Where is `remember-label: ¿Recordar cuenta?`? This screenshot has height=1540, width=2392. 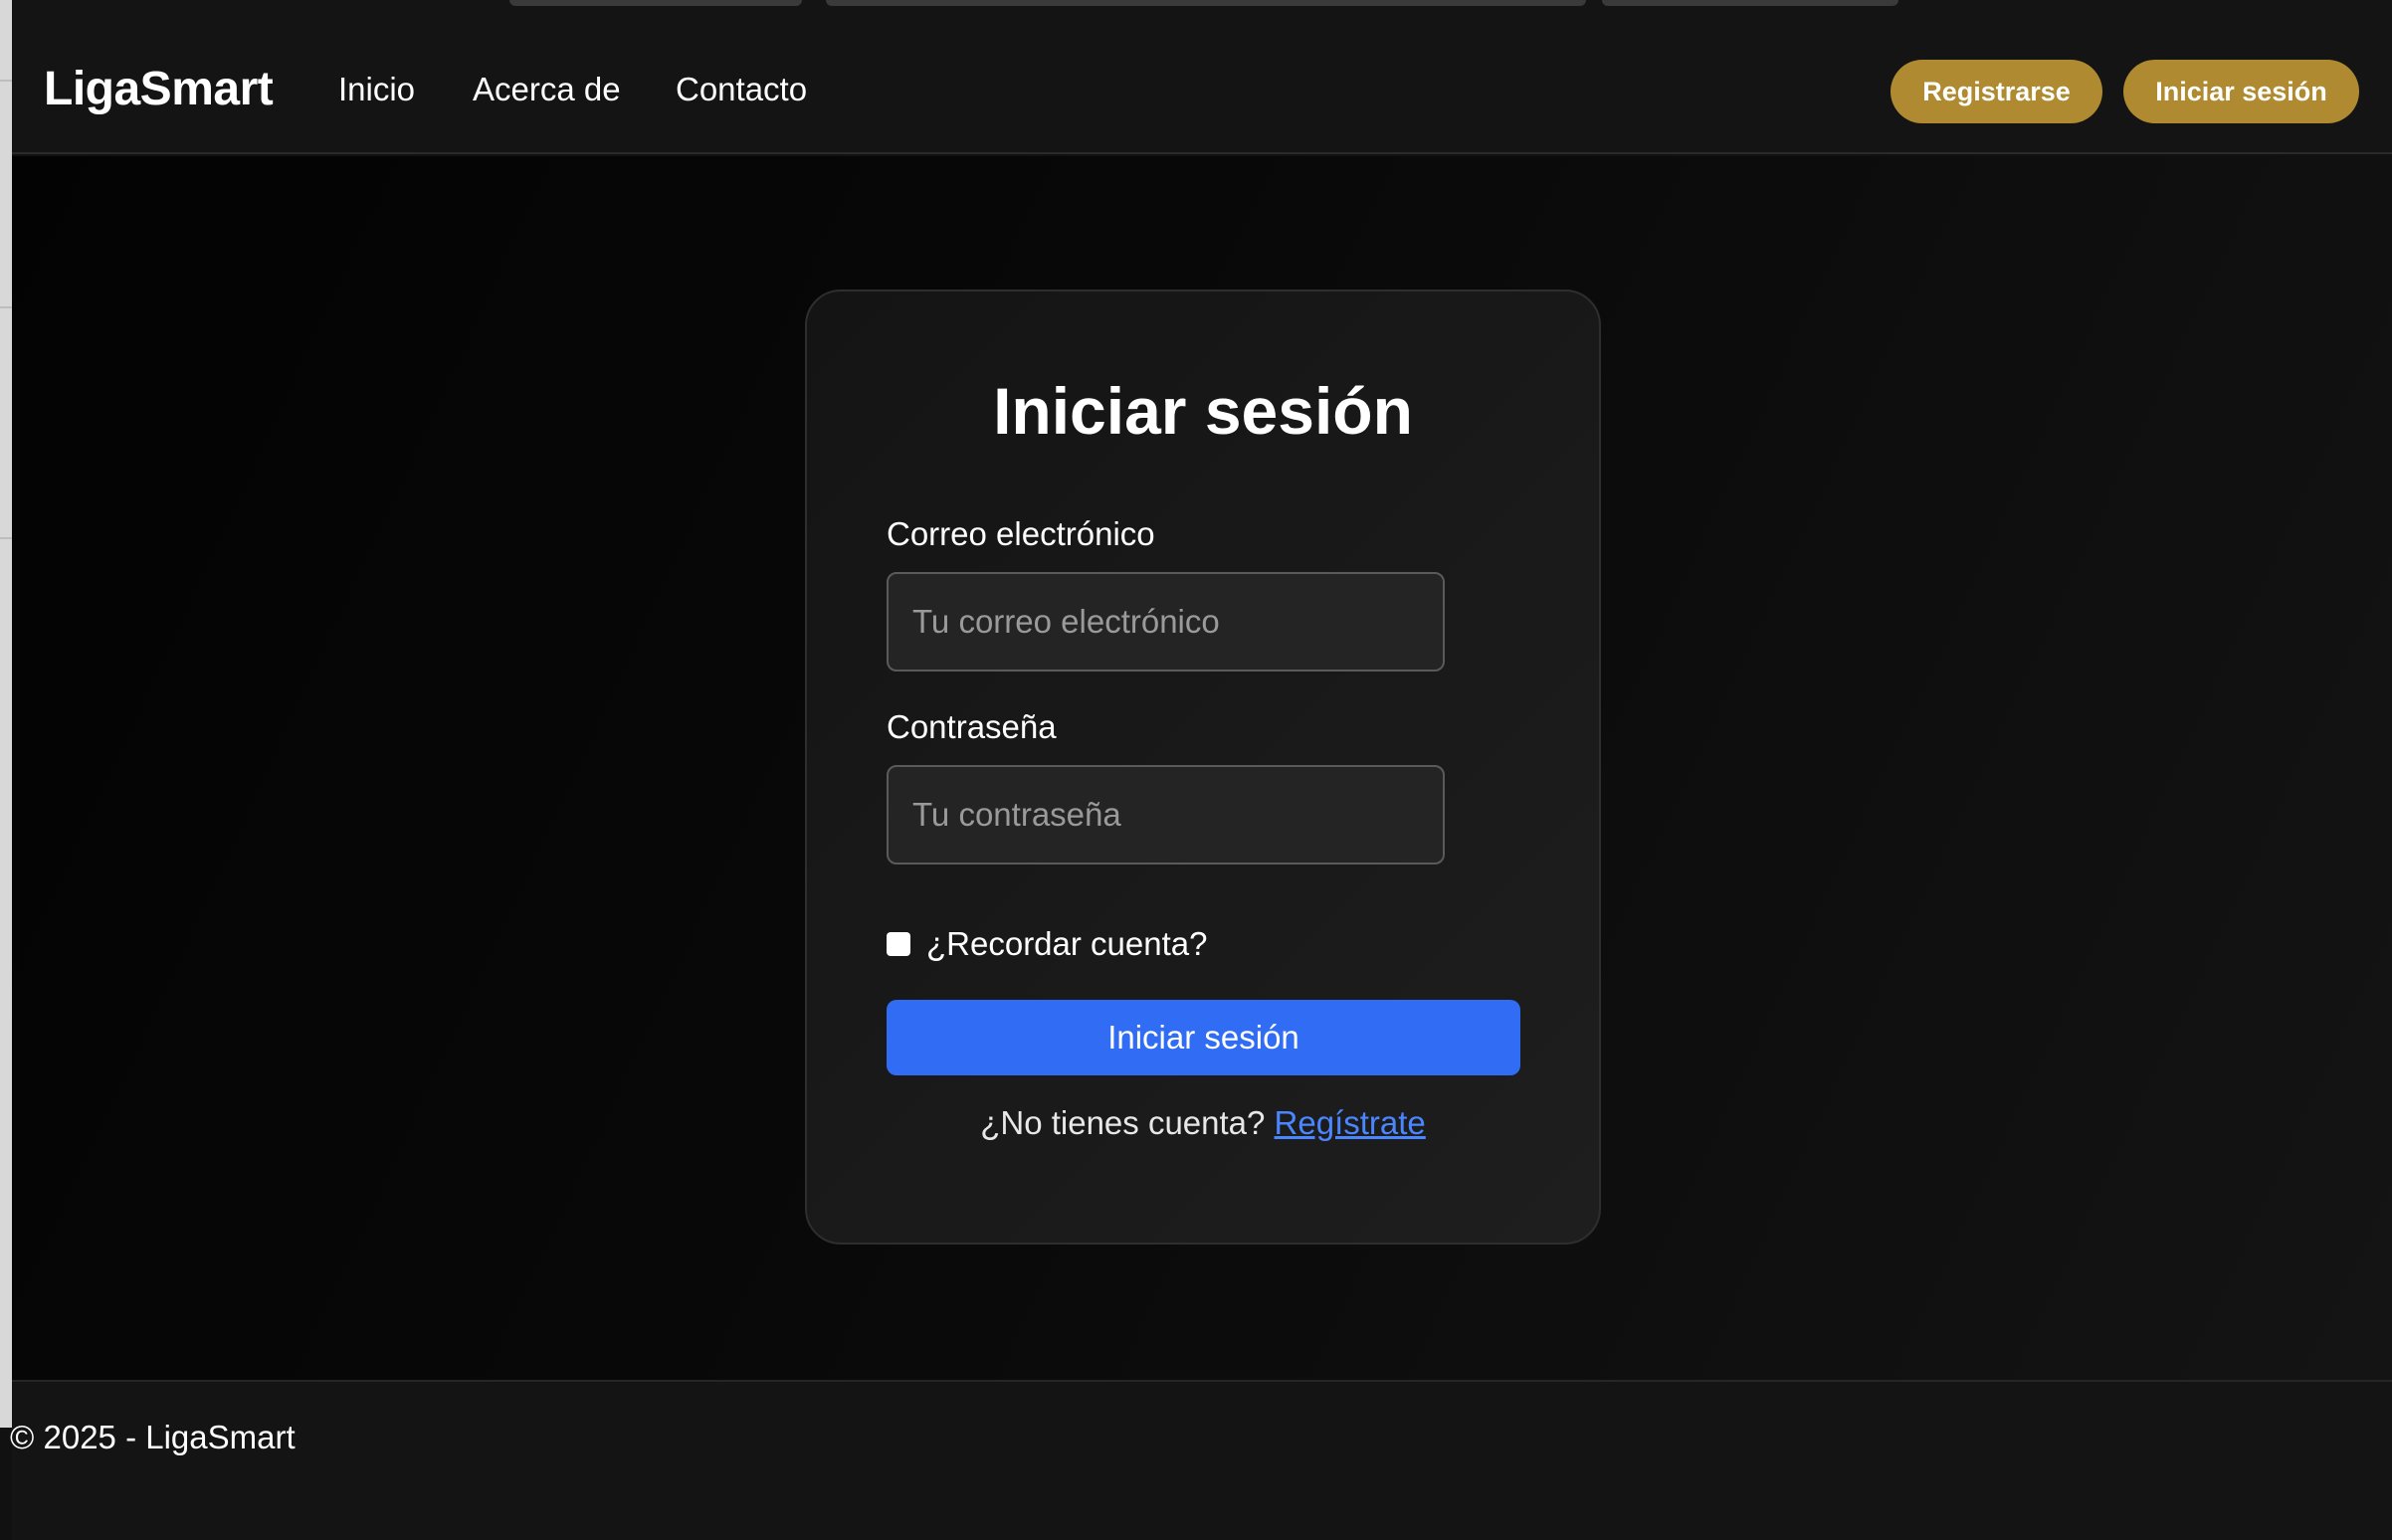
remember-label: ¿Recordar cuenta? is located at coordinates (1066, 944).